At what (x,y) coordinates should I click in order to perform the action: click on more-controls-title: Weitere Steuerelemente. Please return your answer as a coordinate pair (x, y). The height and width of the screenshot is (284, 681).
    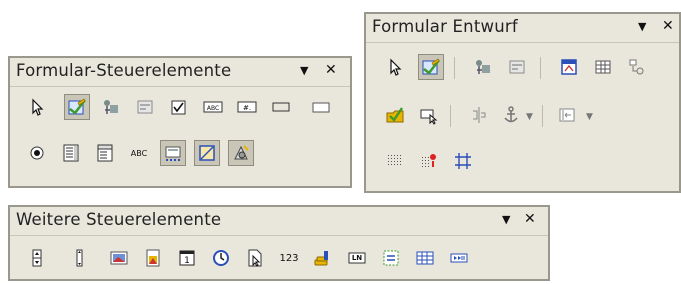
    Looking at the image, I should click on (119, 219).